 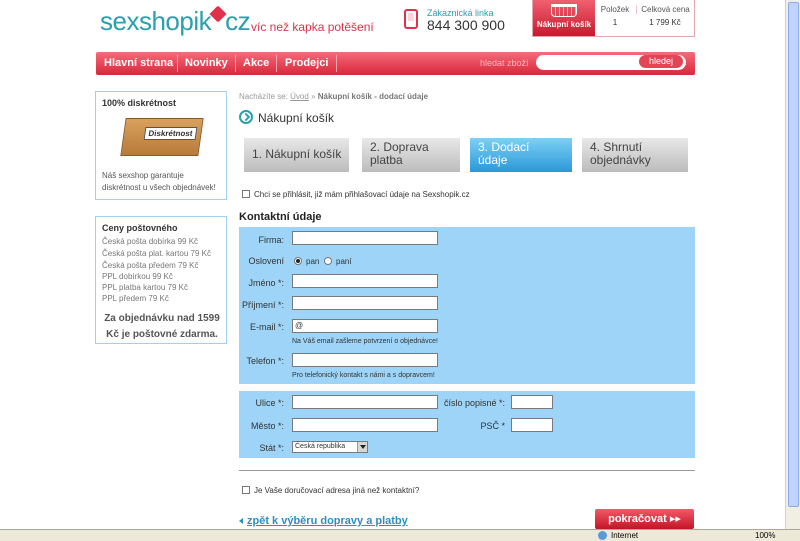 What do you see at coordinates (665, 22) in the screenshot?
I see `cart-total-value: 1 799 Kč` at bounding box center [665, 22].